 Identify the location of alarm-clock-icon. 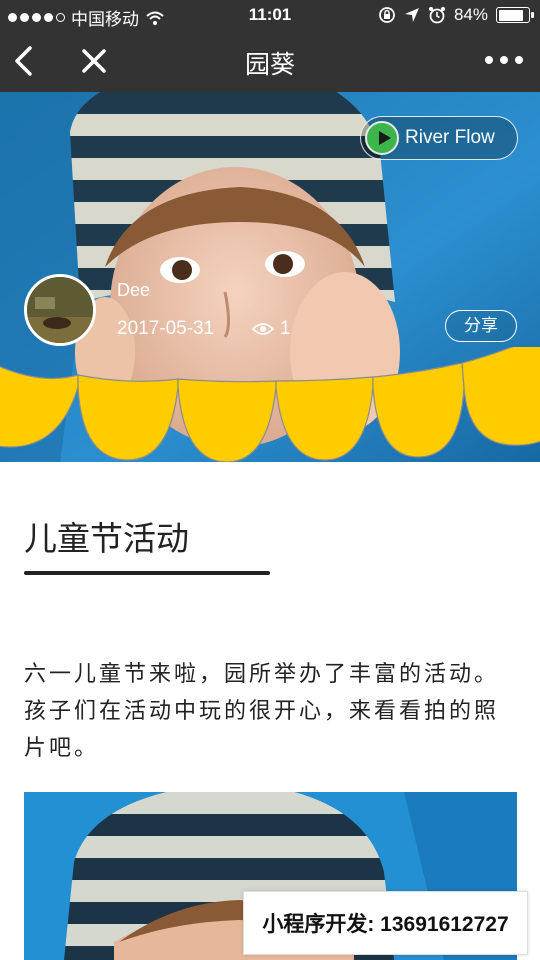
(436, 15).